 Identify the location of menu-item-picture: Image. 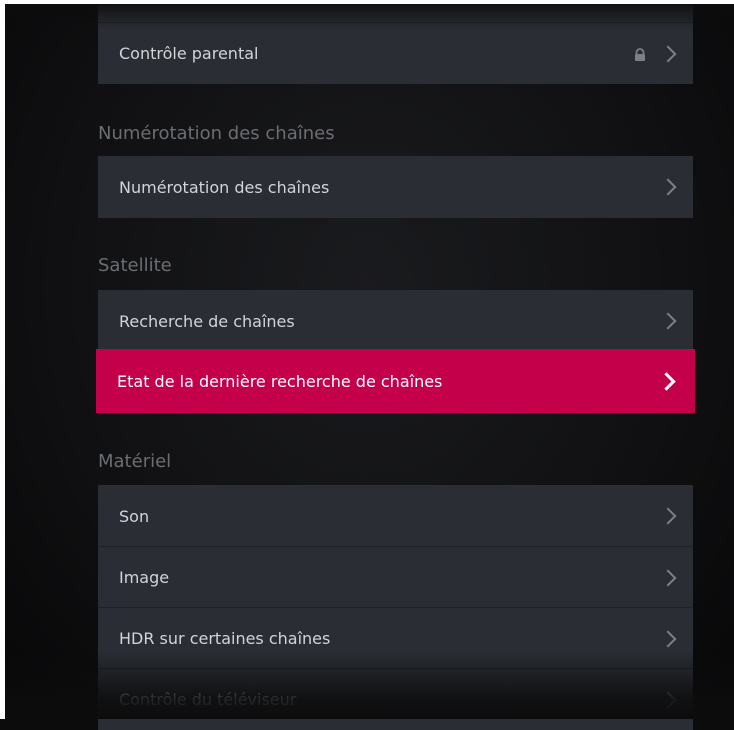
(395, 577).